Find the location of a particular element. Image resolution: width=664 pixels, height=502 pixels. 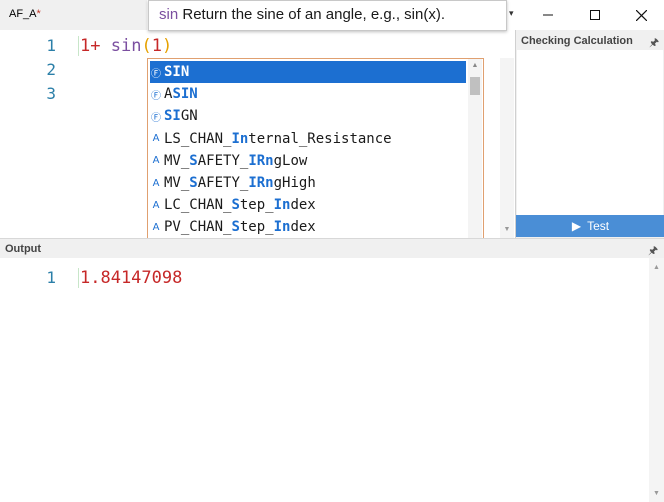

autocomplete-item: A LC_CHAN_ Step_ In dex is located at coordinates (308, 205).